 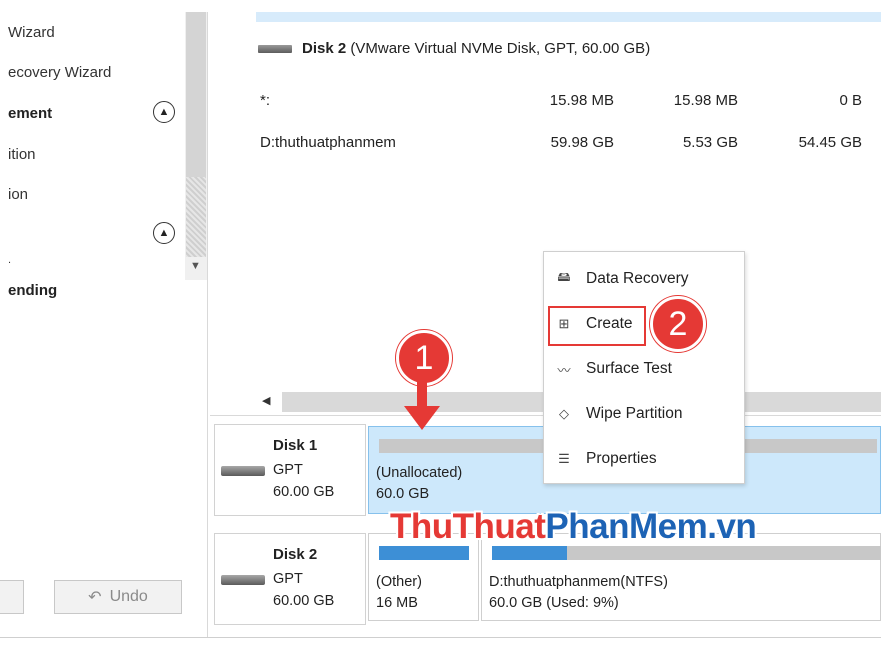 I want to click on menu-item-data-recovery: 🖴 Data Recovery, so click(x=644, y=279).